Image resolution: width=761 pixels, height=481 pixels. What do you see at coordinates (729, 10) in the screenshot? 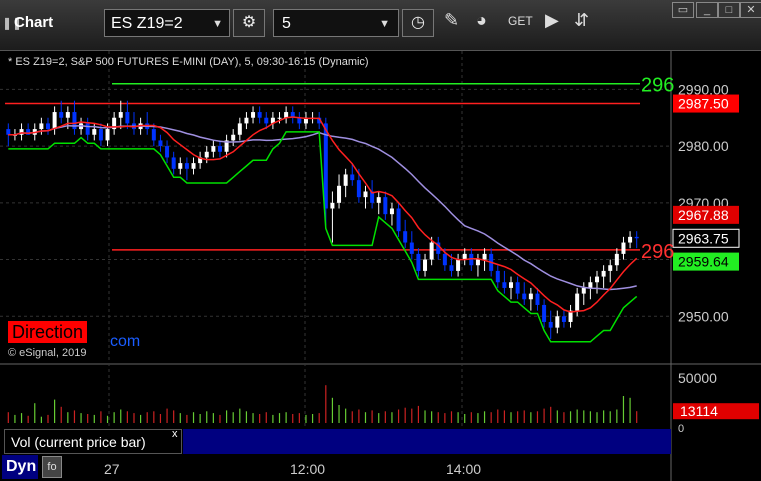
I see `maximize-icon: □` at bounding box center [729, 10].